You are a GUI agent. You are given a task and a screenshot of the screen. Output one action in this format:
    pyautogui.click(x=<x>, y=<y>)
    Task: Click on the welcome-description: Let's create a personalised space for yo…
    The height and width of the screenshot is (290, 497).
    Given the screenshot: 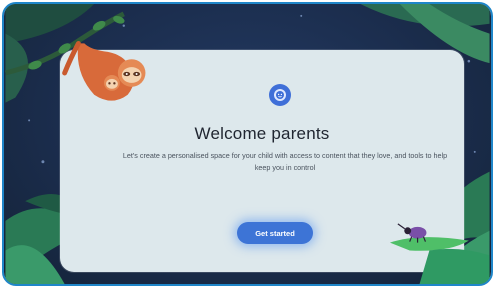 What is the action you would take?
    pyautogui.click(x=285, y=161)
    